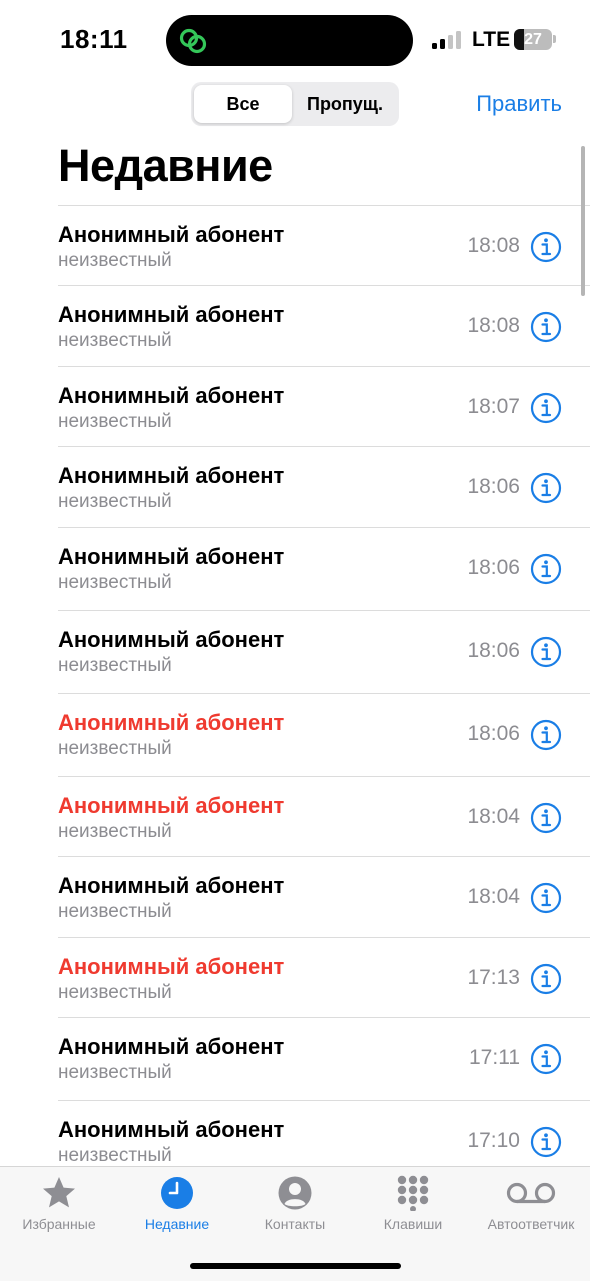 The image size is (590, 1281). I want to click on keypad-icon, so click(413, 1193).